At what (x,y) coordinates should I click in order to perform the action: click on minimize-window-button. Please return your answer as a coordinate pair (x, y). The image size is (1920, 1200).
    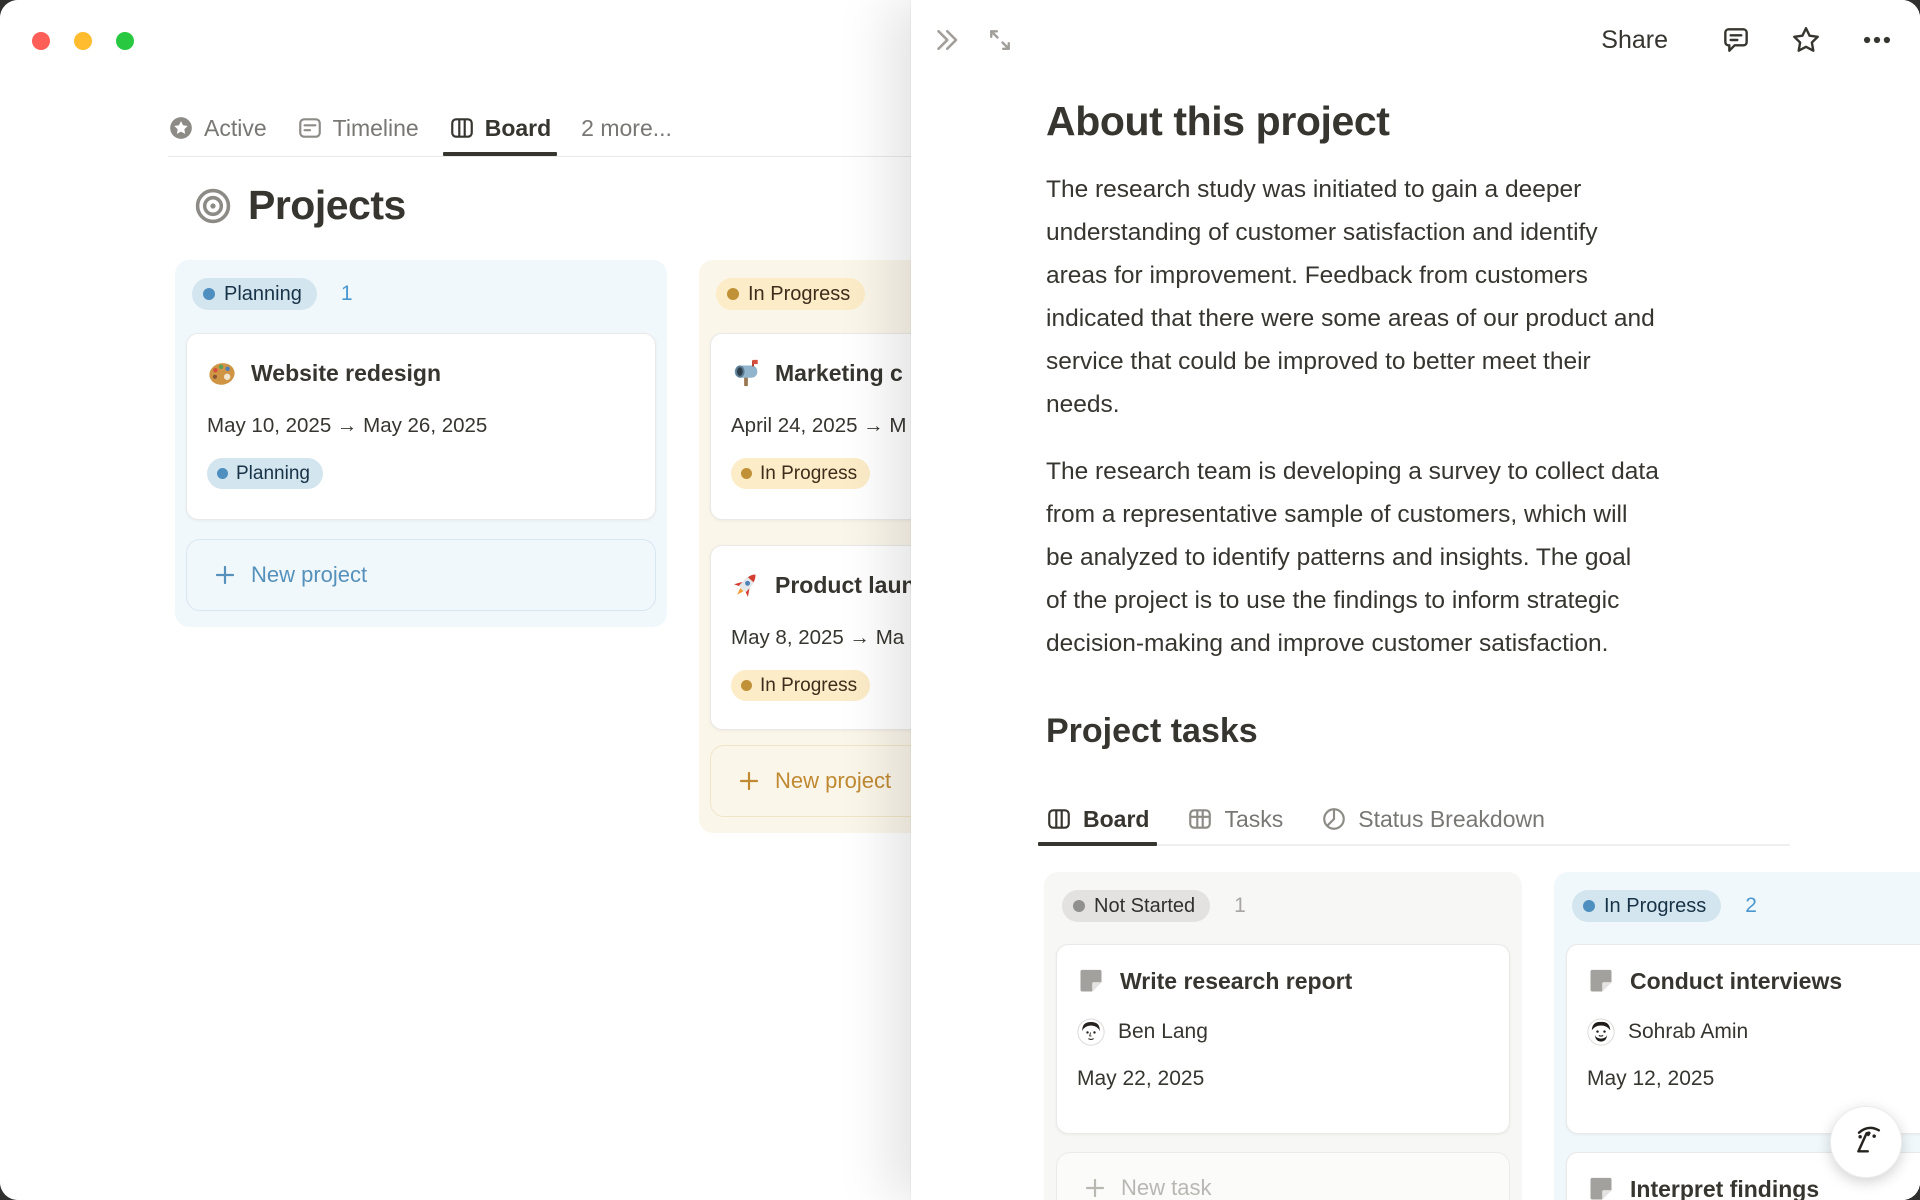
    Looking at the image, I should click on (83, 41).